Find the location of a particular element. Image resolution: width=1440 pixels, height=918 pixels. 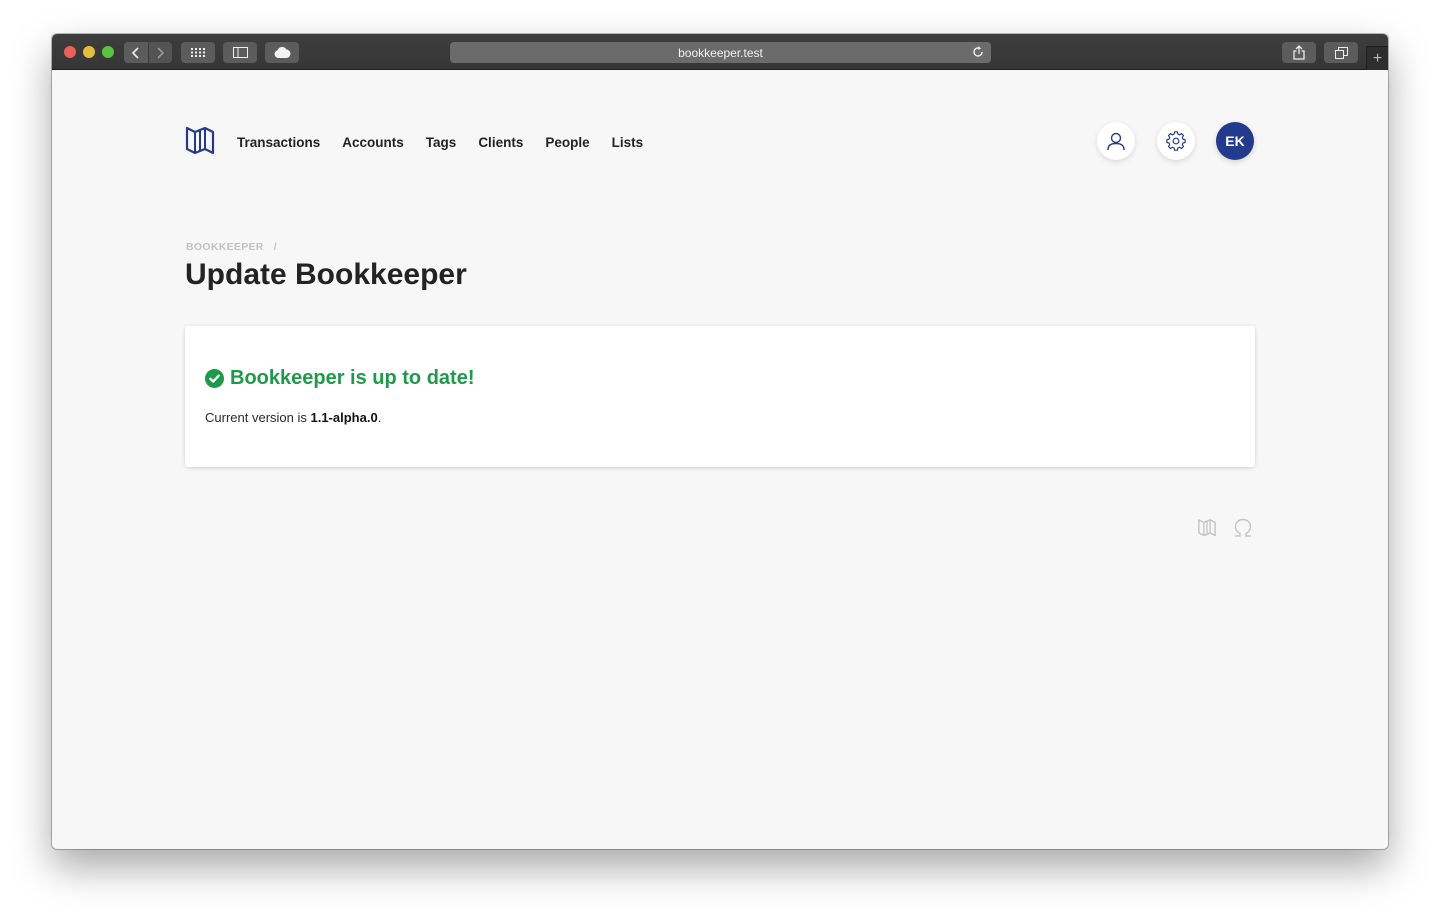

nav-link-transactions: Transactions is located at coordinates (278, 142).